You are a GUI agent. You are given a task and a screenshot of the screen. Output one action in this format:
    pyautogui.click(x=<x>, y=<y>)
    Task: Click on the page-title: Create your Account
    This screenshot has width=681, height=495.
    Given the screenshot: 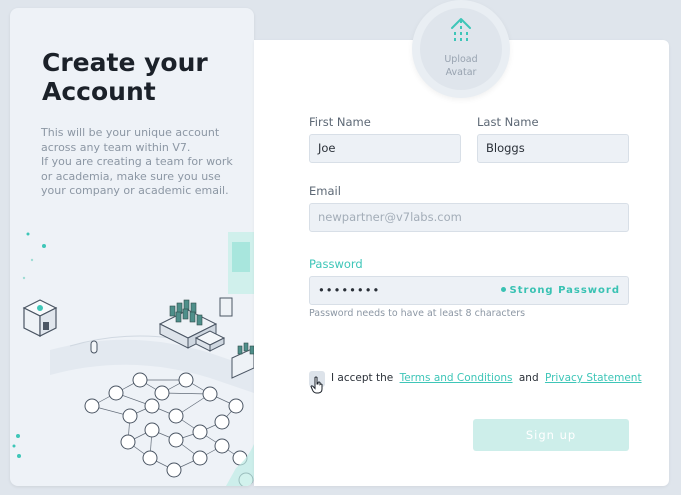 What is the action you would take?
    pyautogui.click(x=142, y=77)
    